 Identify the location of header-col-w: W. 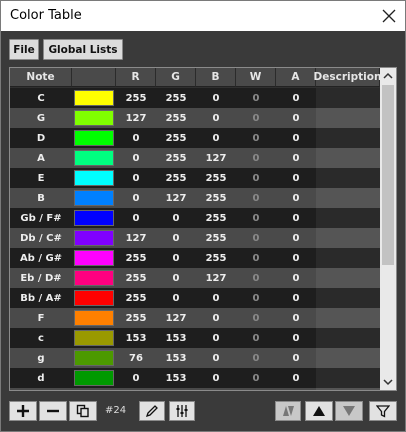
(256, 77).